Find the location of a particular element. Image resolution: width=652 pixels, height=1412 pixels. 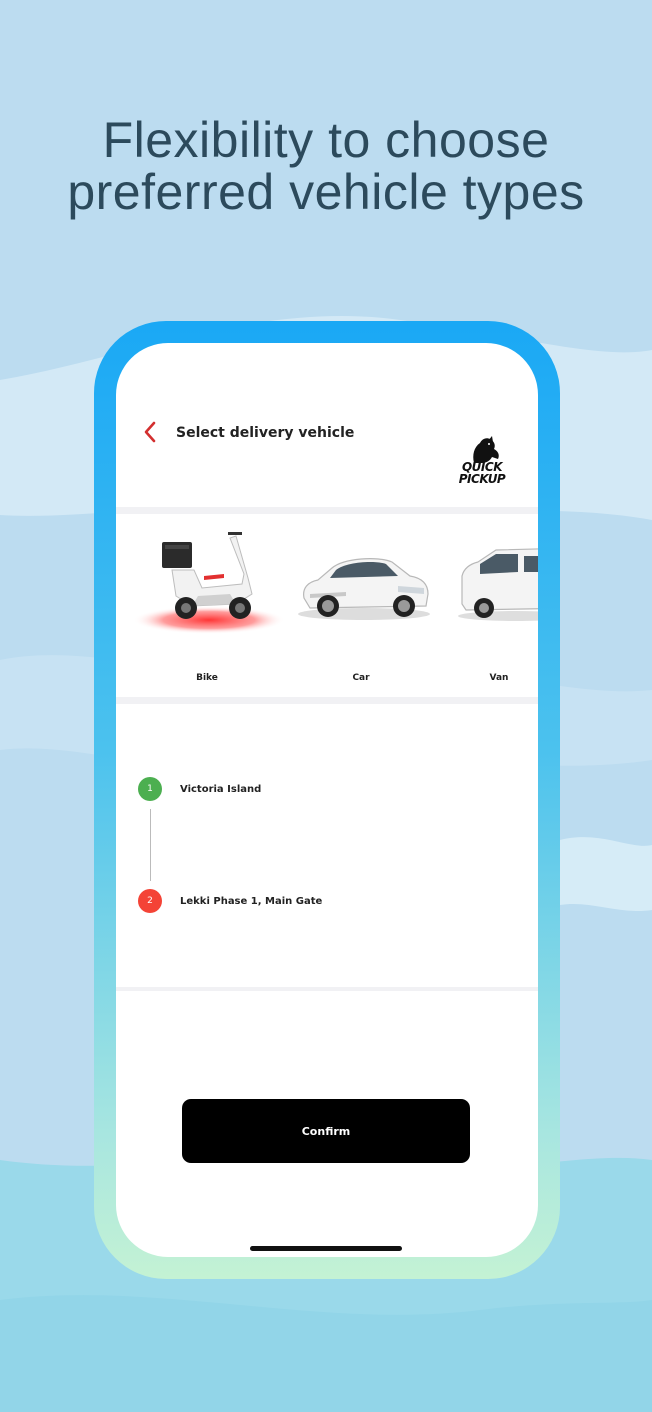

logo-text: QUICK PICKUP is located at coordinates (482, 473).